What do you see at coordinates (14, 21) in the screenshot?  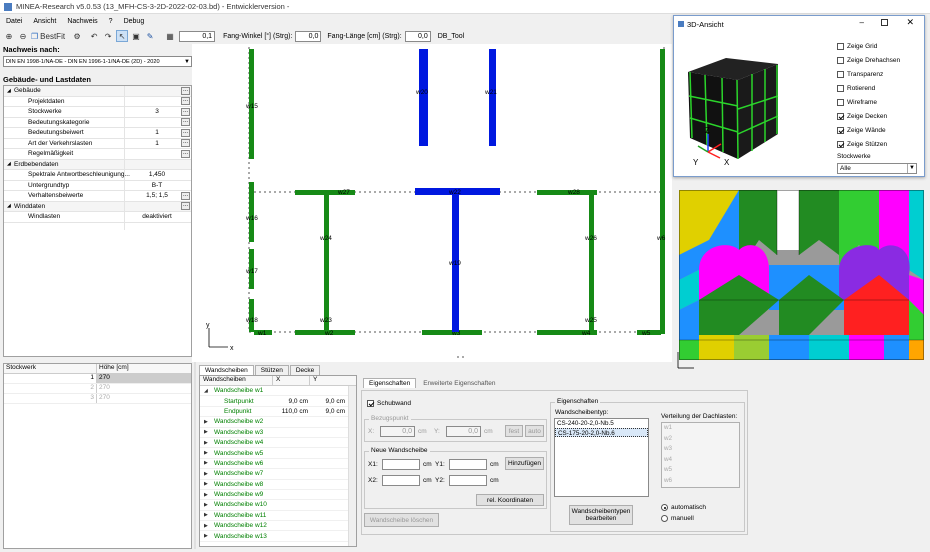 I see `menu-datei: Datei` at bounding box center [14, 21].